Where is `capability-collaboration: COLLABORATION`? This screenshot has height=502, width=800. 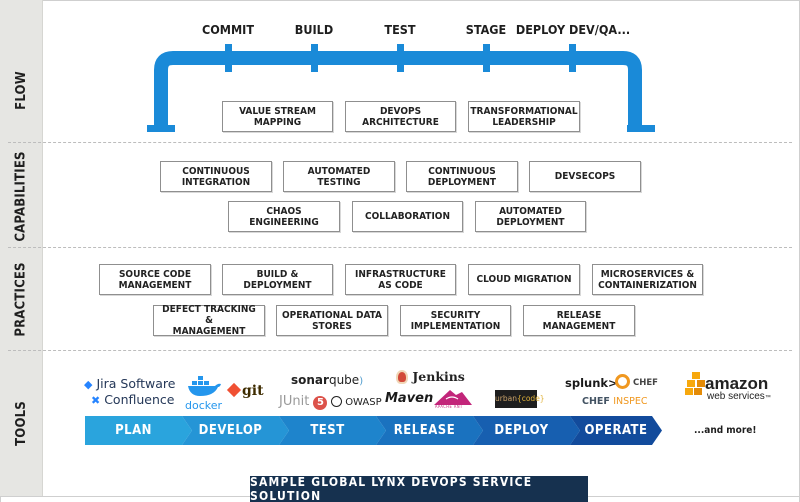 capability-collaboration: COLLABORATION is located at coordinates (407, 216).